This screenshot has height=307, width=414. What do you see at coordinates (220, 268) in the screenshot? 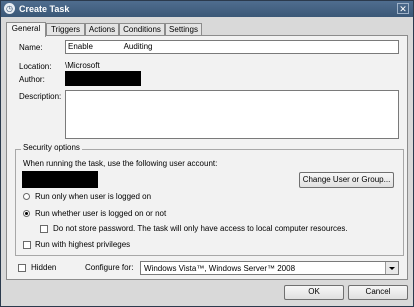
I see `configure-for-value: Windows Vista™, Windows Server™ 2008` at bounding box center [220, 268].